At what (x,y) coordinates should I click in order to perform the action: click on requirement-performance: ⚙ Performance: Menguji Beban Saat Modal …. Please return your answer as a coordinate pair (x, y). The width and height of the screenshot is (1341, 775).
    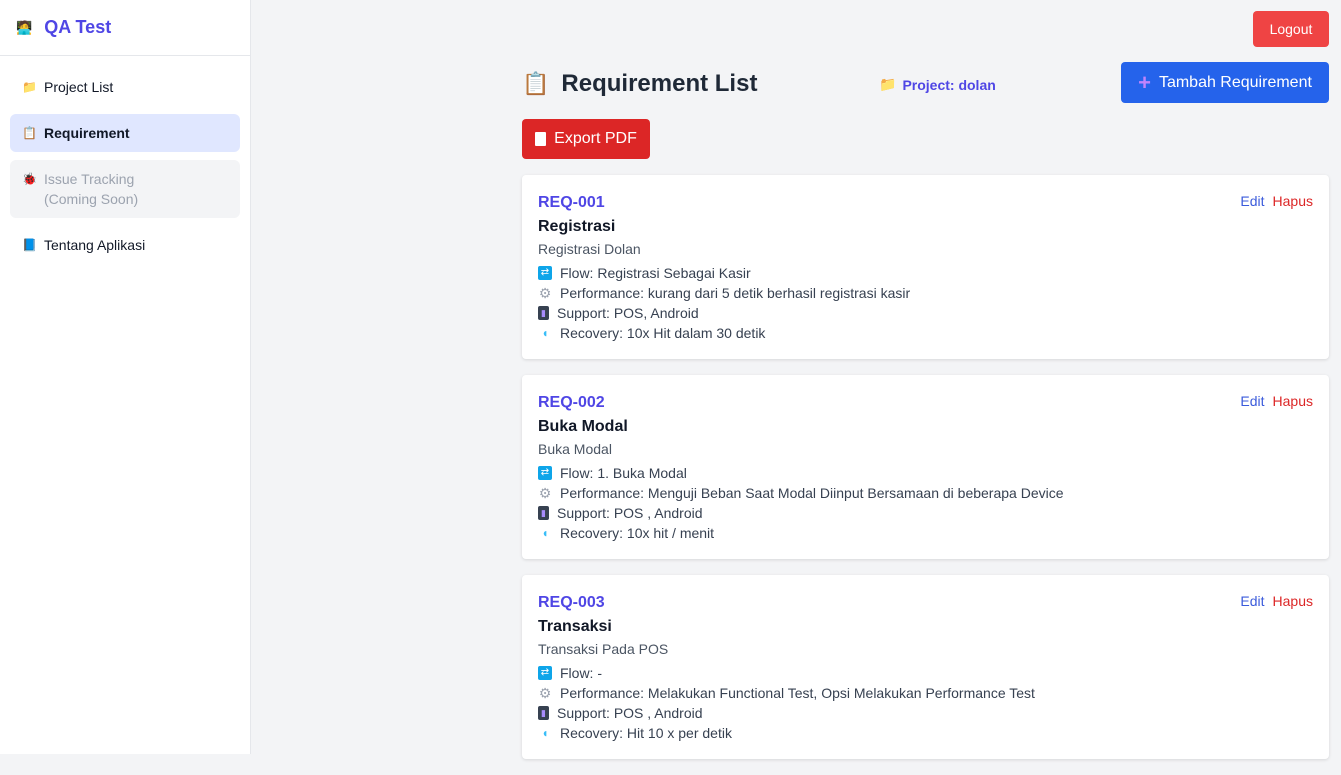
    Looking at the image, I should click on (925, 493).